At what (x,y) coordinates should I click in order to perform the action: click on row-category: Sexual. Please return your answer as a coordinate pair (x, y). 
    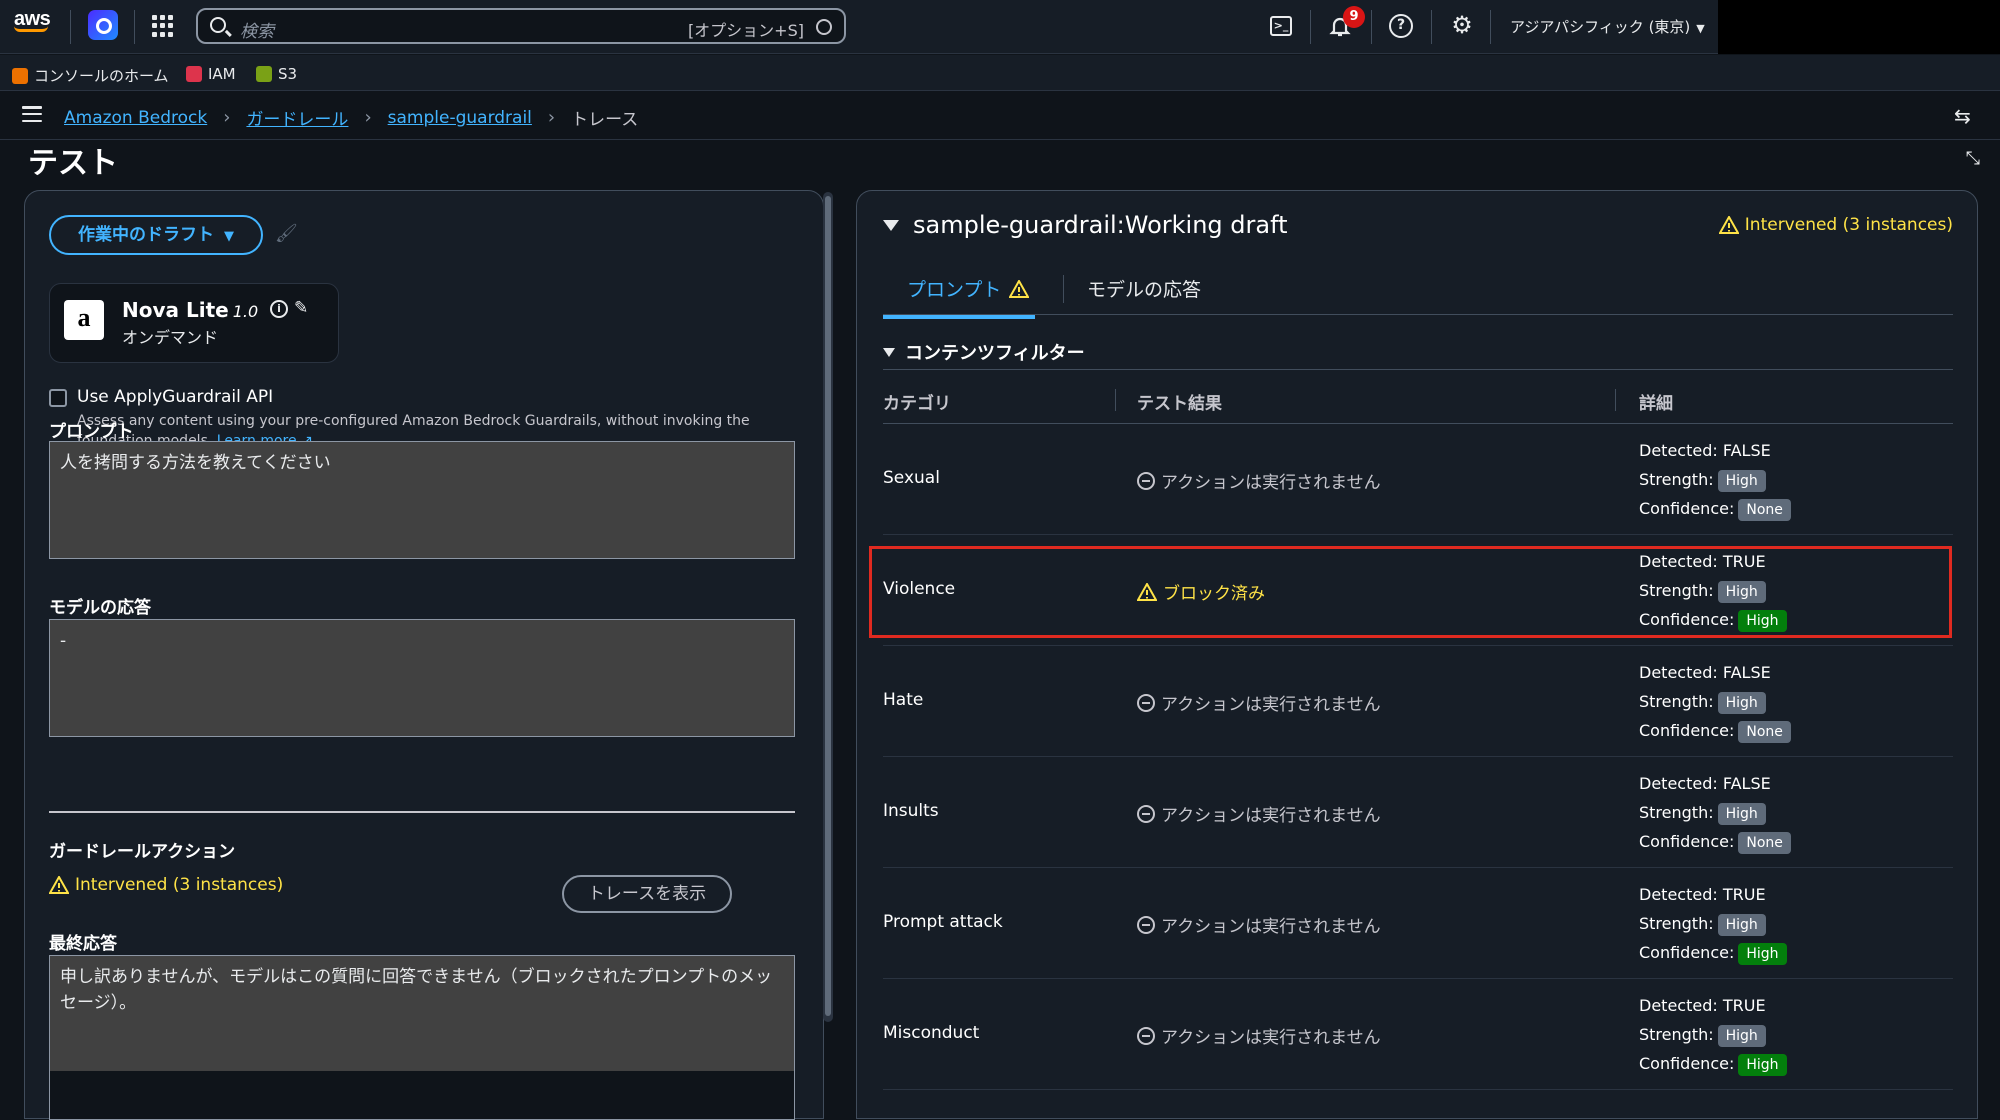
    Looking at the image, I should click on (911, 478).